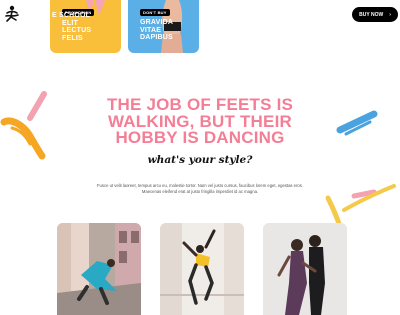  Describe the element at coordinates (200, 160) in the screenshot. I see `hero-tagline: what's your style?` at that location.